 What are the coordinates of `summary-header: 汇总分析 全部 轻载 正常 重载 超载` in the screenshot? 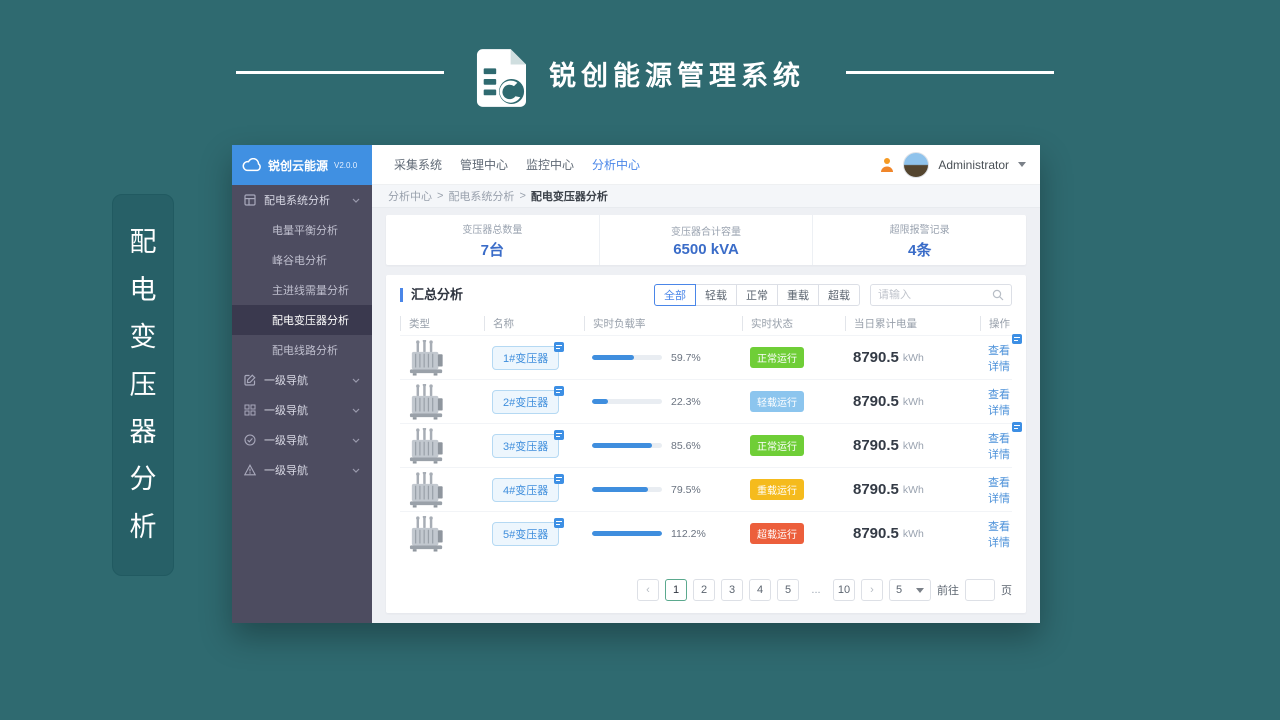 It's located at (706, 293).